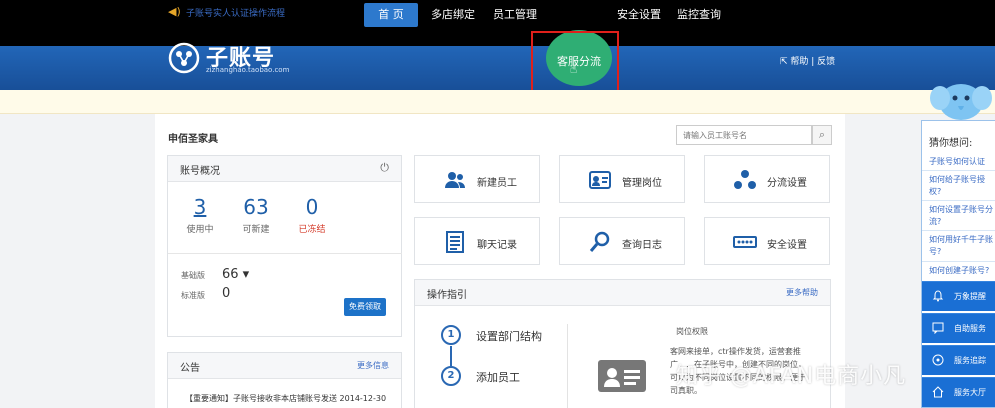 The width and height of the screenshot is (995, 408). Describe the element at coordinates (235, 12) in the screenshot. I see `notice-link: 子账号实人认证操作流程` at that location.